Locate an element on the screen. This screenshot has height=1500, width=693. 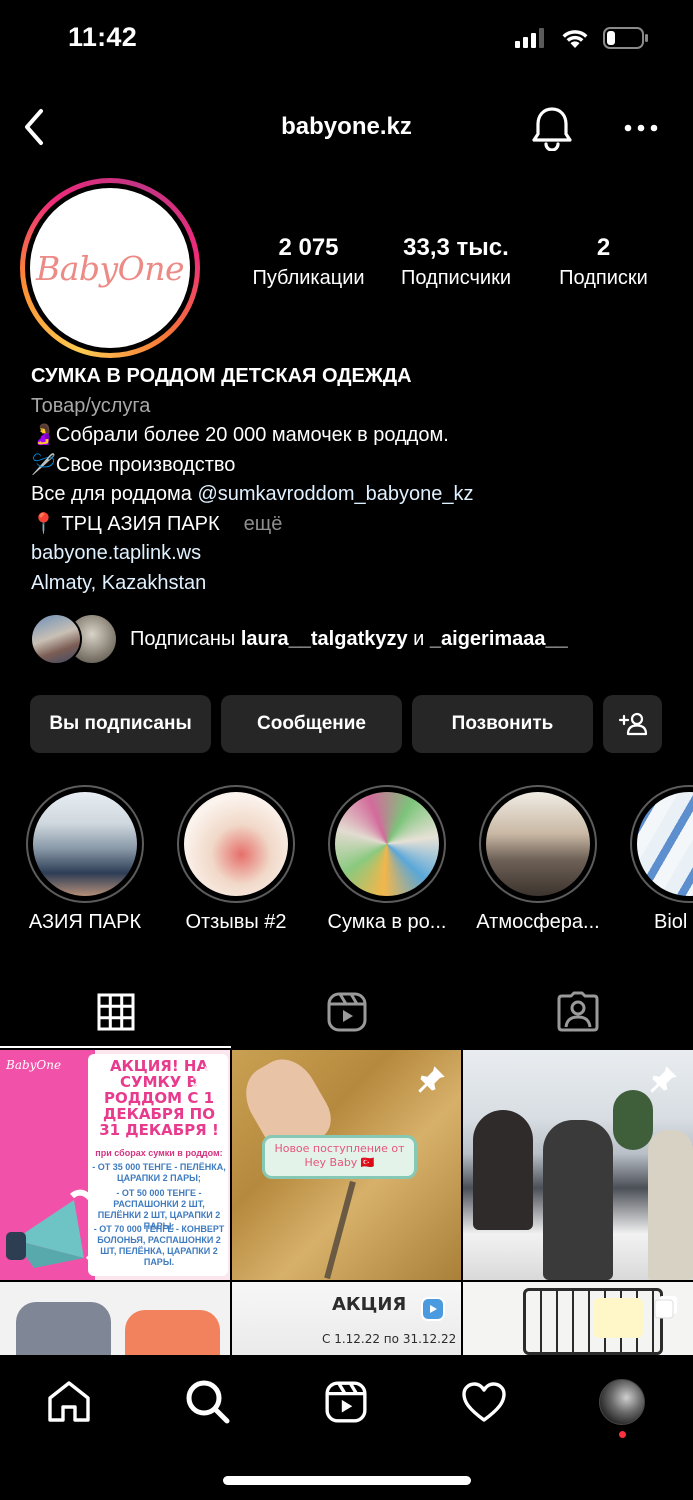
call-button: Позвонить is located at coordinates (502, 724).